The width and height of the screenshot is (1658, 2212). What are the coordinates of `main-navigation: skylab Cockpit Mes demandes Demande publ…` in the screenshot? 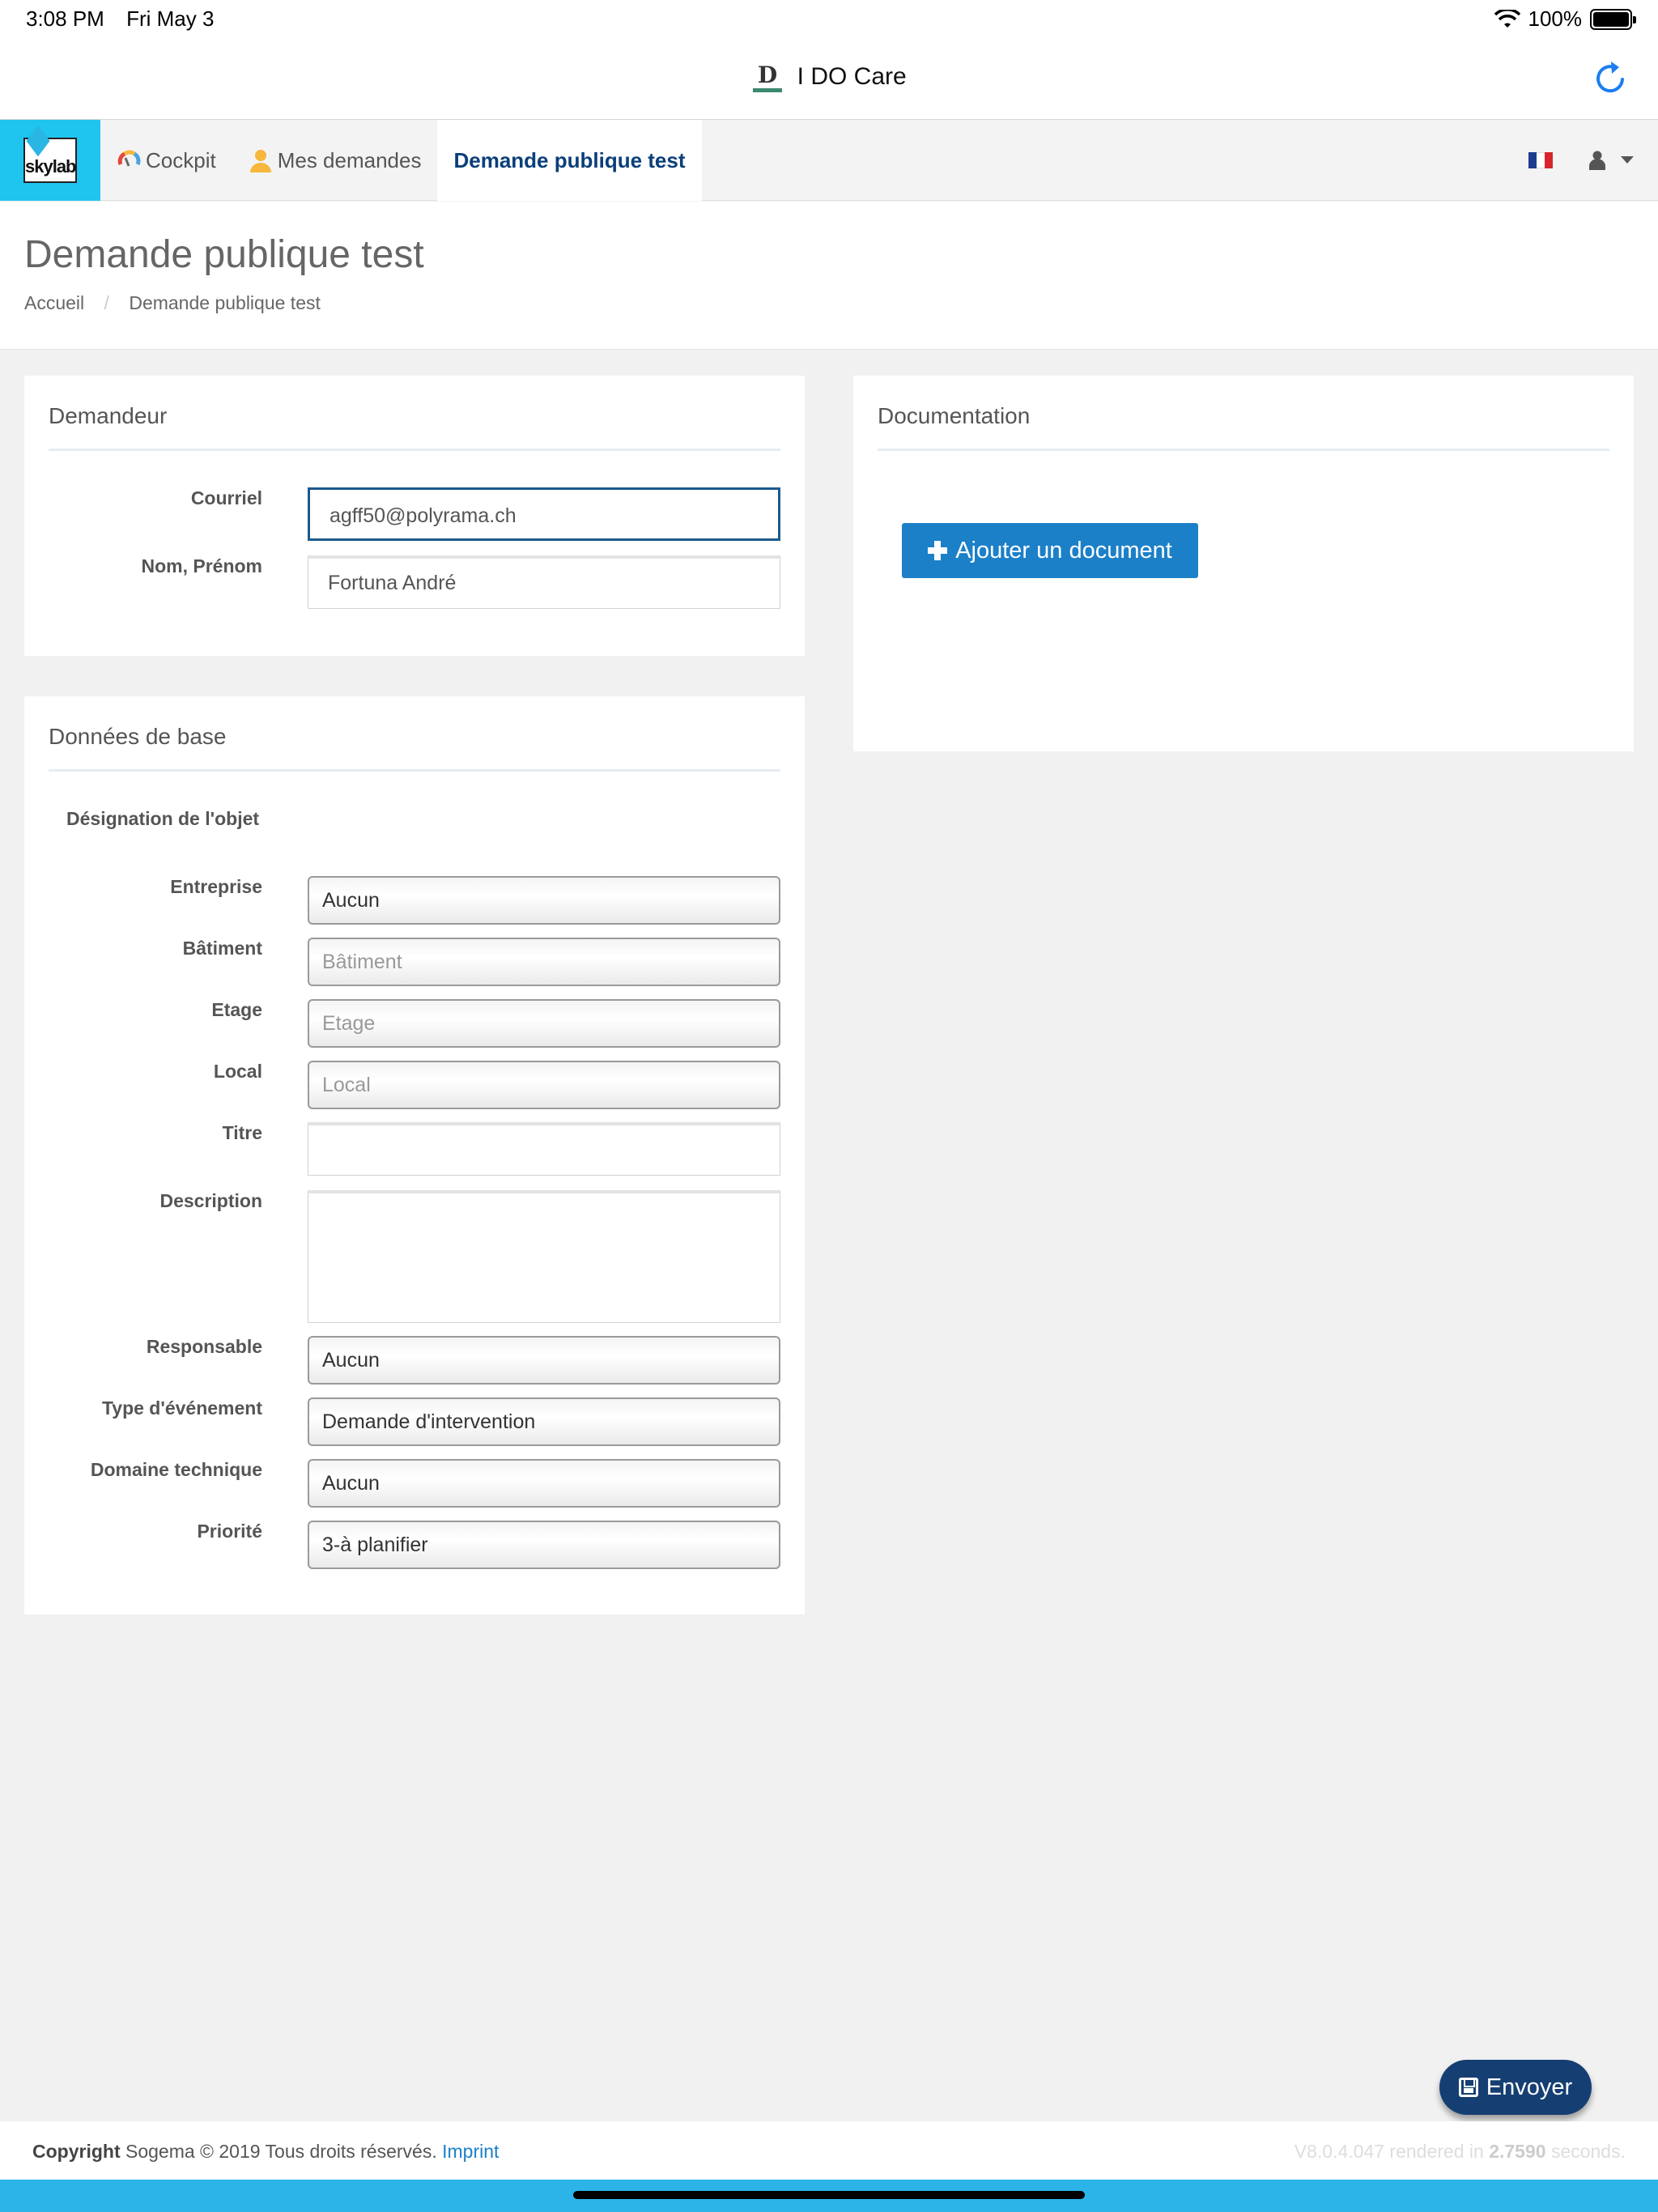 It's located at (829, 161).